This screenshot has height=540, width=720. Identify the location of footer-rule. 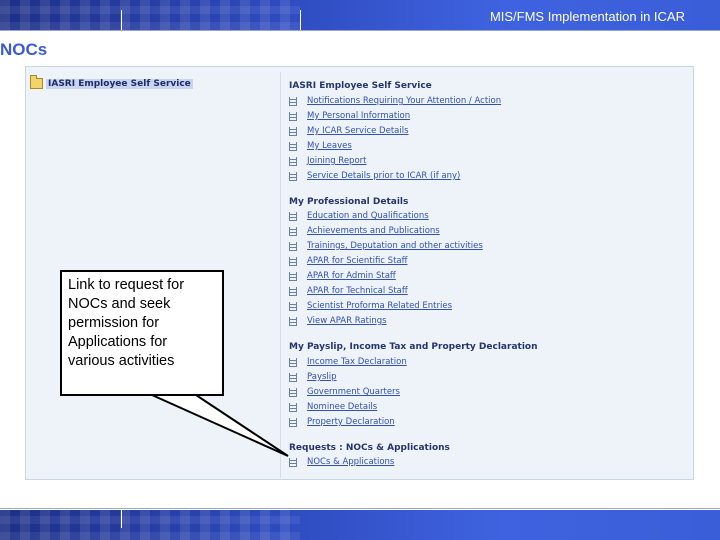
(360, 508).